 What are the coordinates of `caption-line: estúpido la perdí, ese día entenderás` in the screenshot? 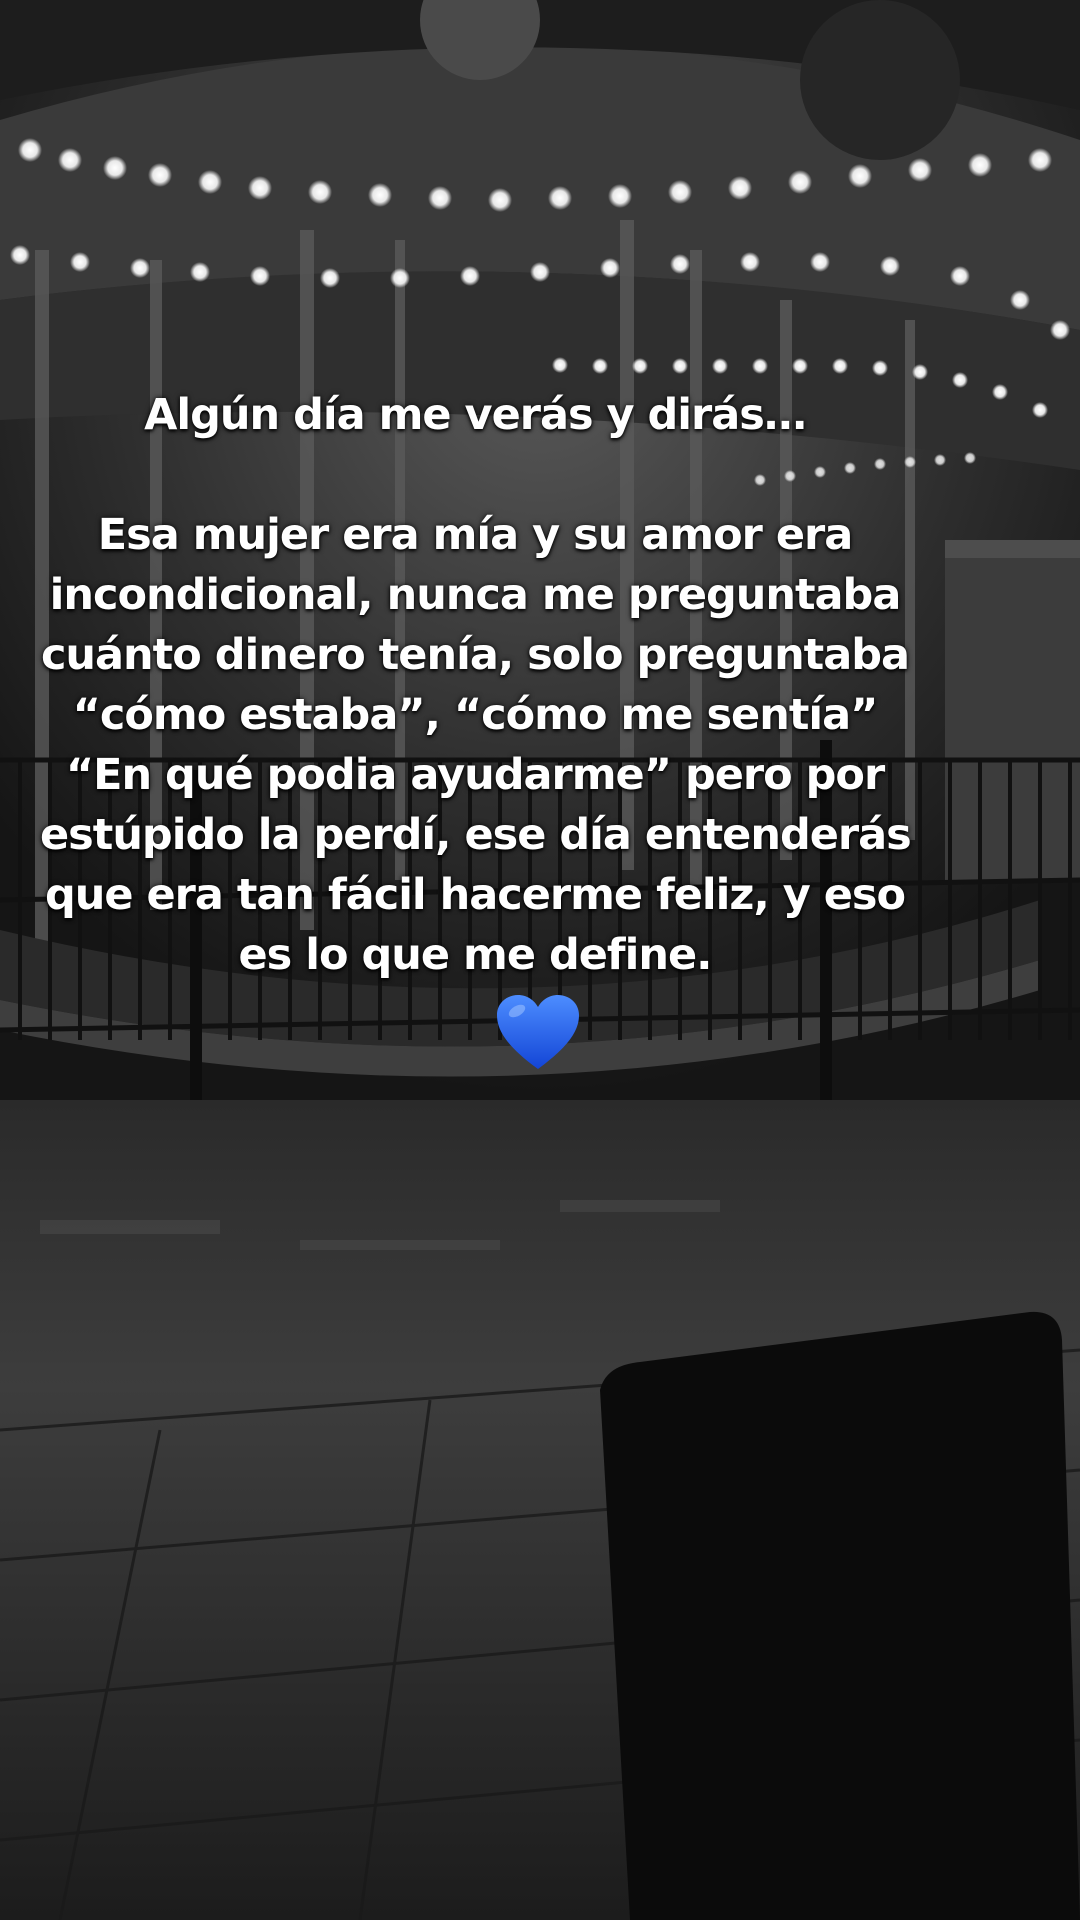 It's located at (476, 835).